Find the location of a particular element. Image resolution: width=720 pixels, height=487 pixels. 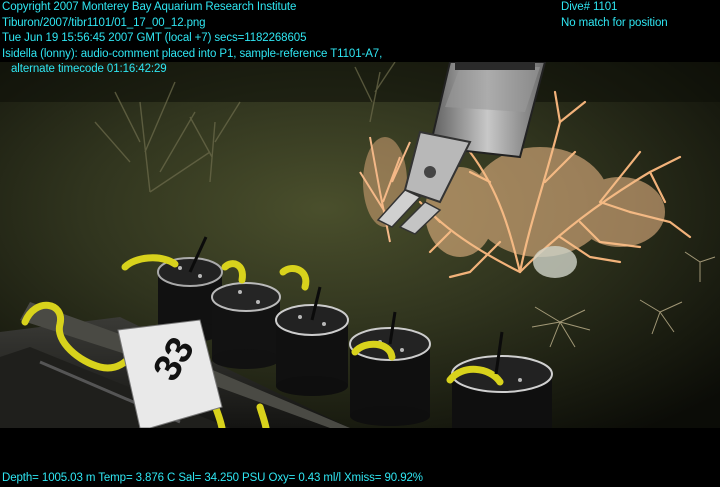

header-right-overlay: Dive# 1101 No match for position is located at coordinates (614, 15).